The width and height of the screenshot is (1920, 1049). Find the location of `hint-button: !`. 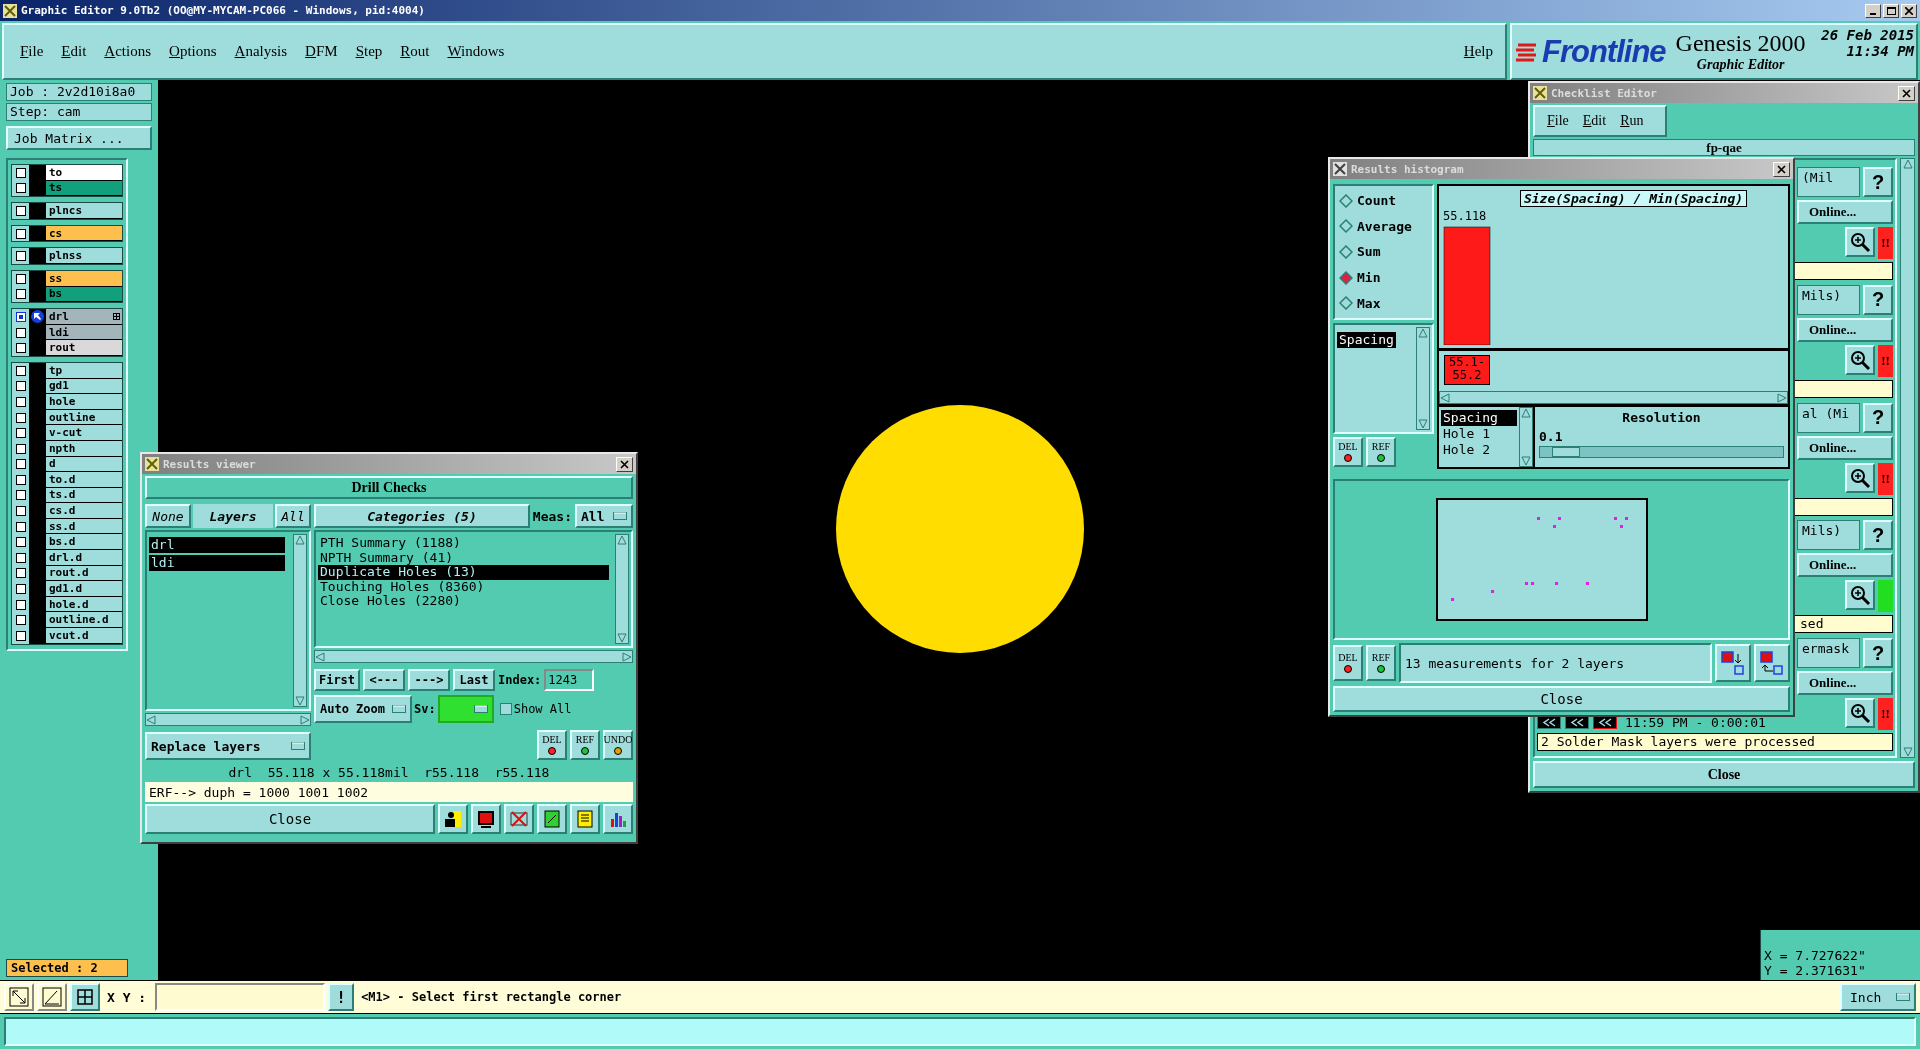

hint-button: ! is located at coordinates (341, 997).